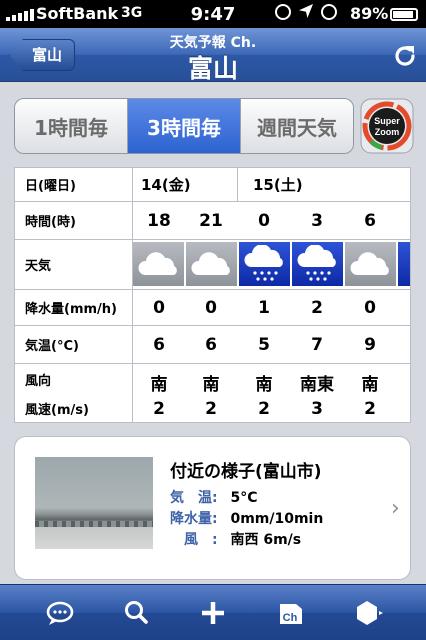 The height and width of the screenshot is (640, 426). What do you see at coordinates (237, 184) in the screenshot?
I see `day-divider` at bounding box center [237, 184].